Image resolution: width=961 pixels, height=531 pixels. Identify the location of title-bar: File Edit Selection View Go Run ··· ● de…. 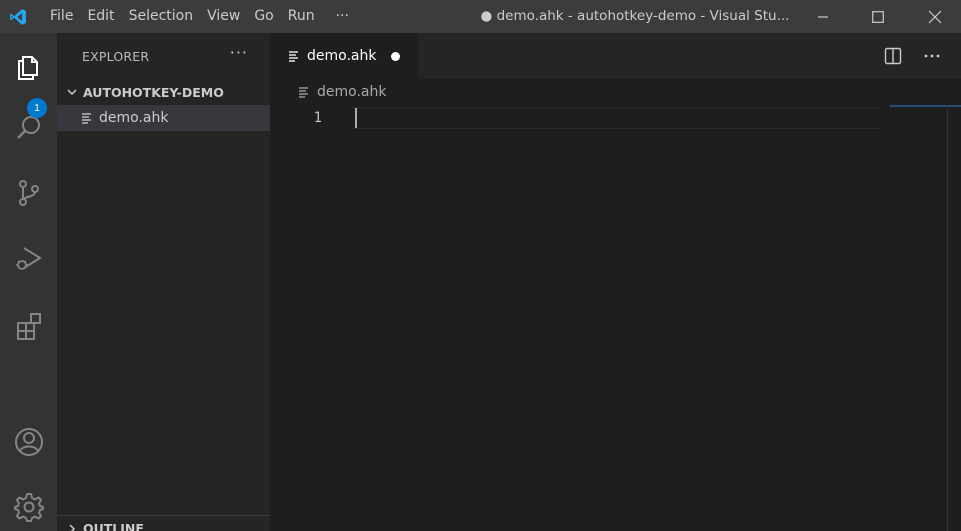
(480, 16).